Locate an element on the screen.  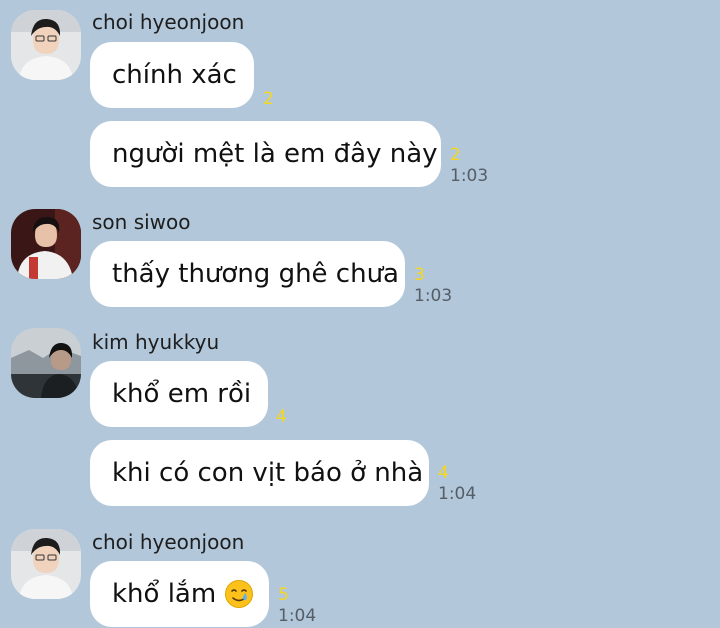
message-text: khi có con vịt báo ở nhà is located at coordinates (268, 473).